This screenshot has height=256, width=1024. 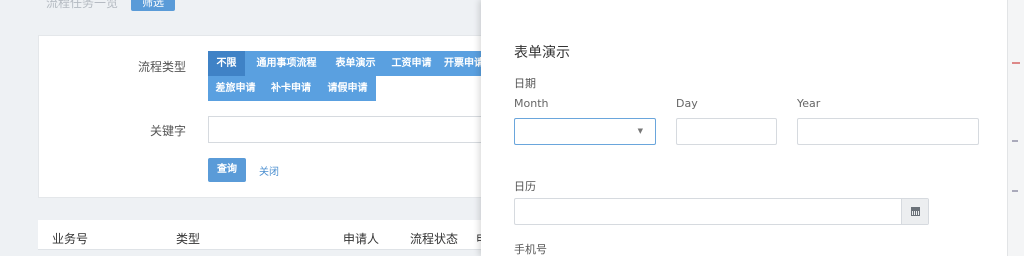 I want to click on chip-all: 不限, so click(x=226, y=63).